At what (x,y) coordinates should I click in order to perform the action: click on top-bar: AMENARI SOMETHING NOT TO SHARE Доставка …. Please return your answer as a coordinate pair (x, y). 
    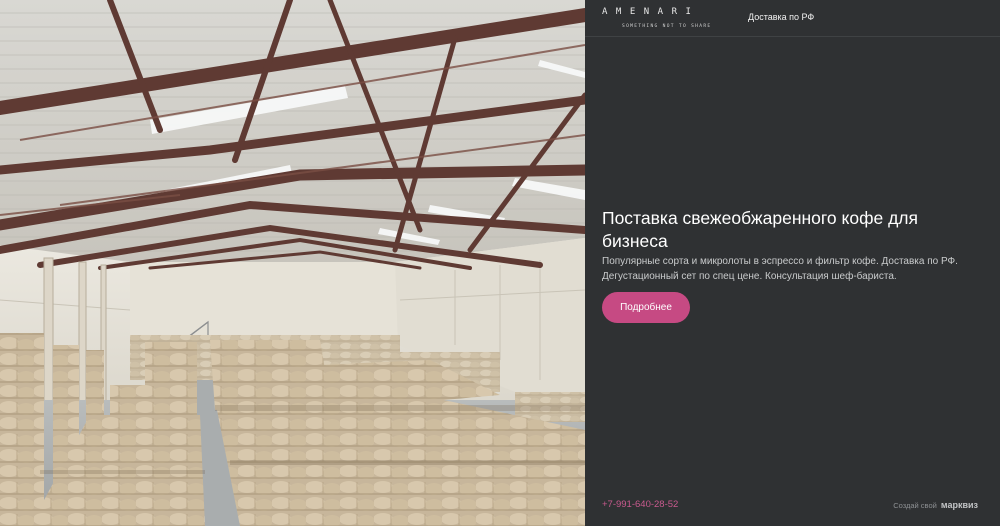
    Looking at the image, I should click on (792, 18).